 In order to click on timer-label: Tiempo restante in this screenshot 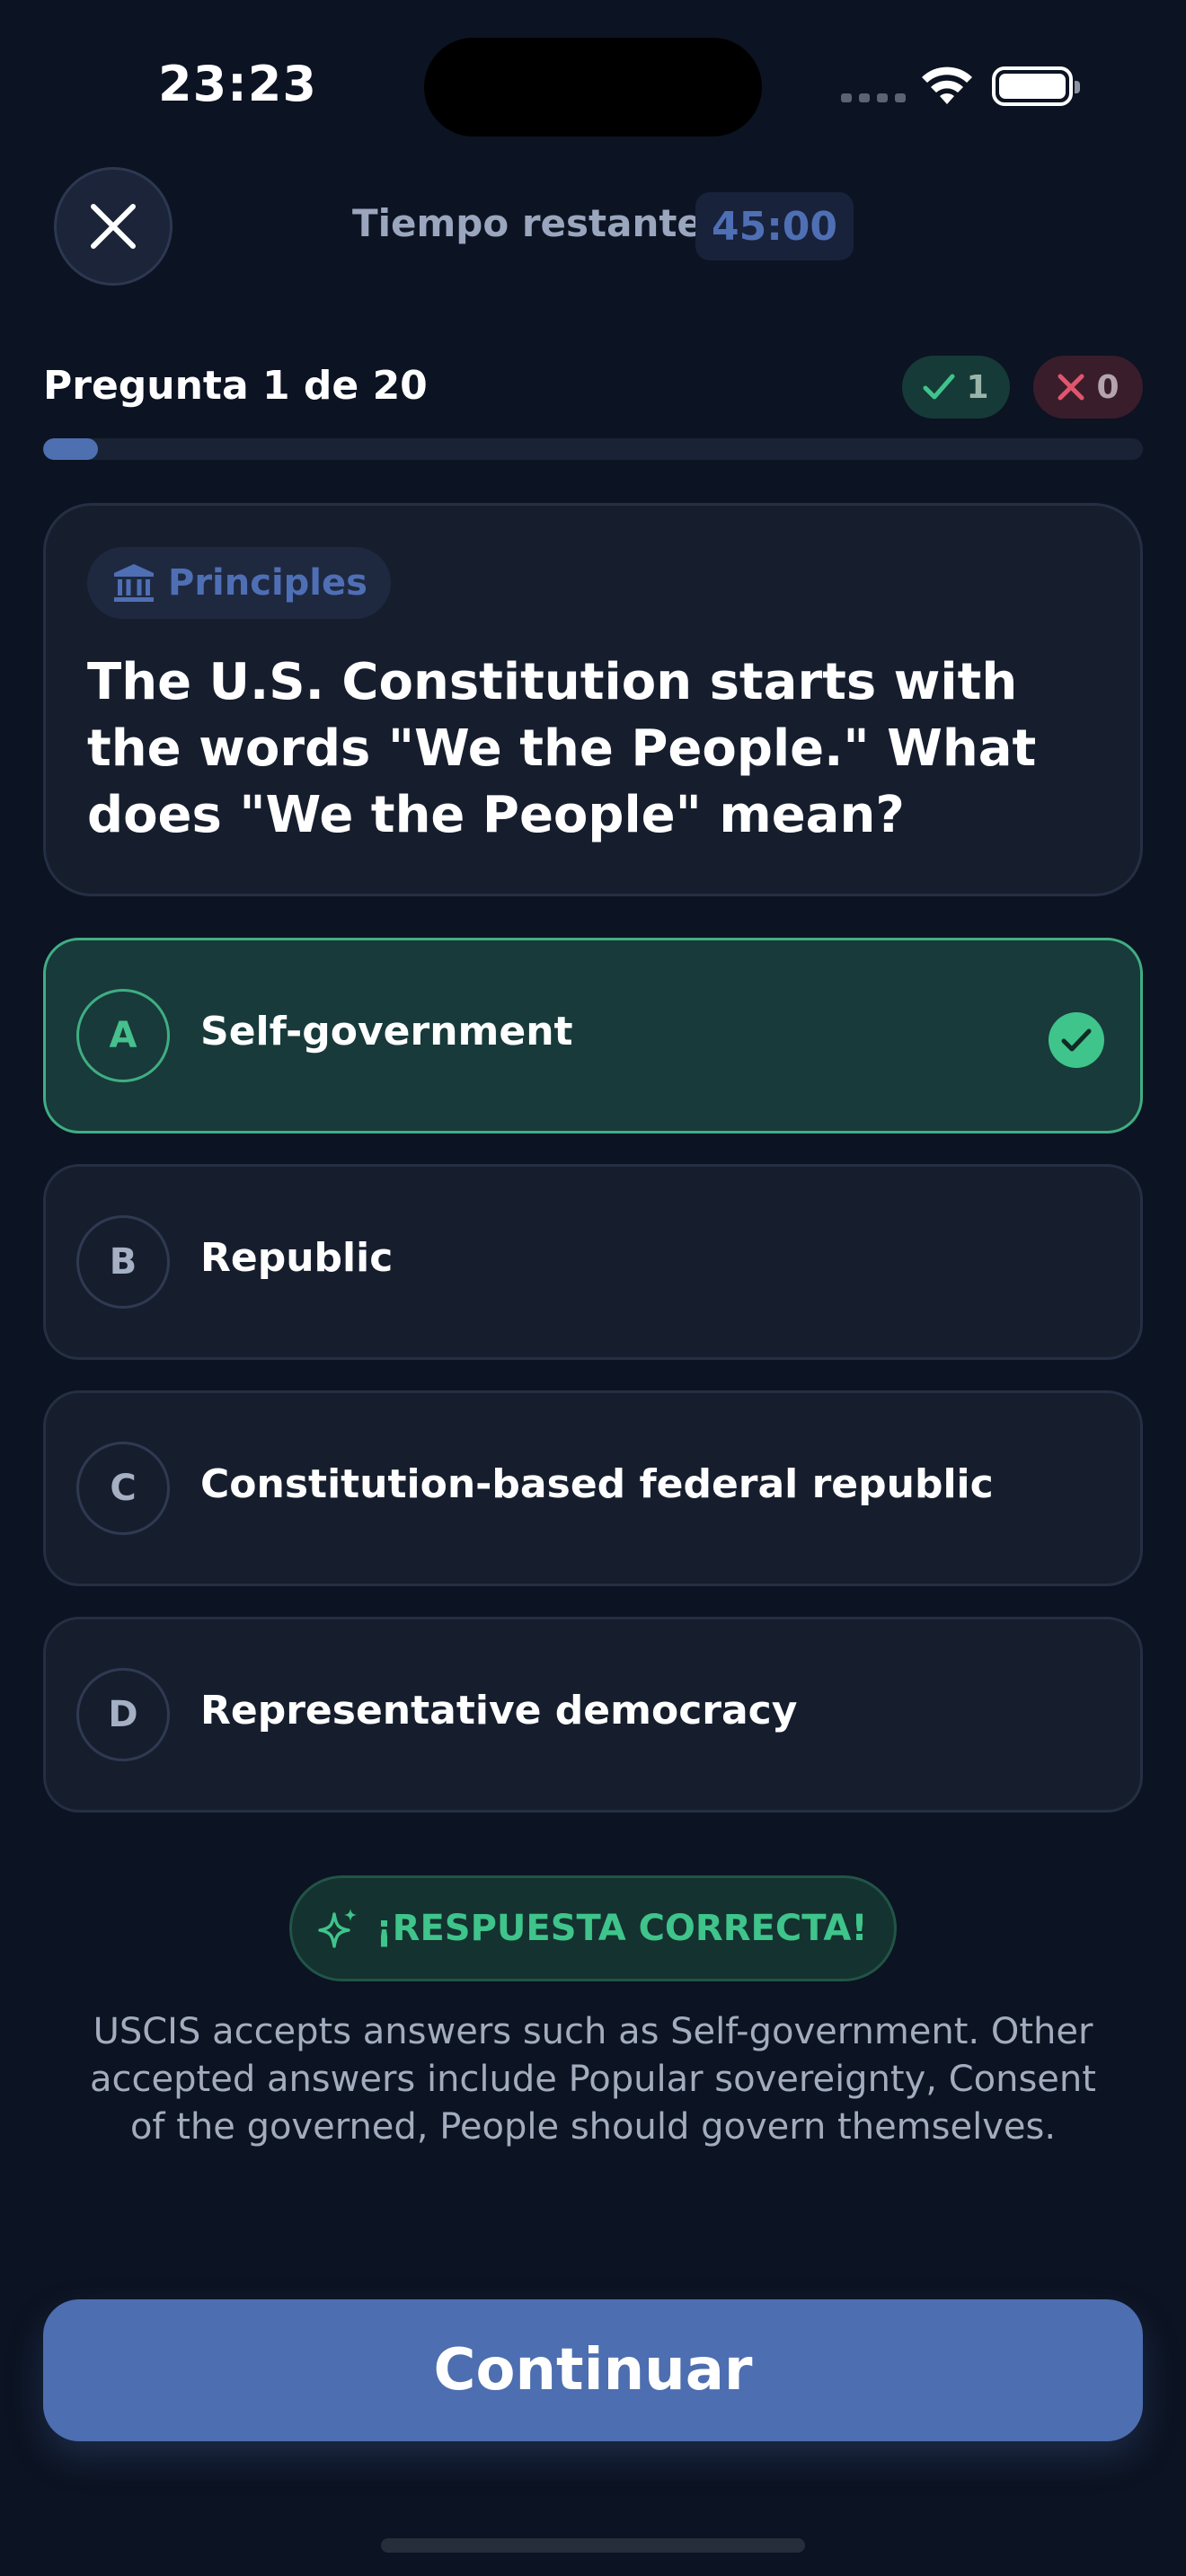, I will do `click(527, 223)`.